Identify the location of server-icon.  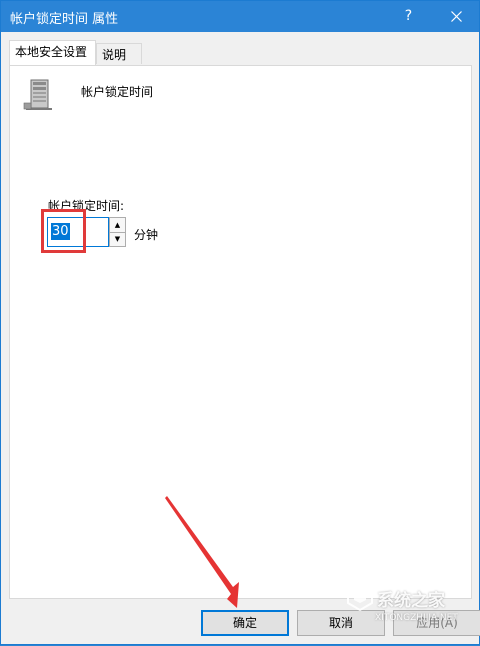
(37, 94).